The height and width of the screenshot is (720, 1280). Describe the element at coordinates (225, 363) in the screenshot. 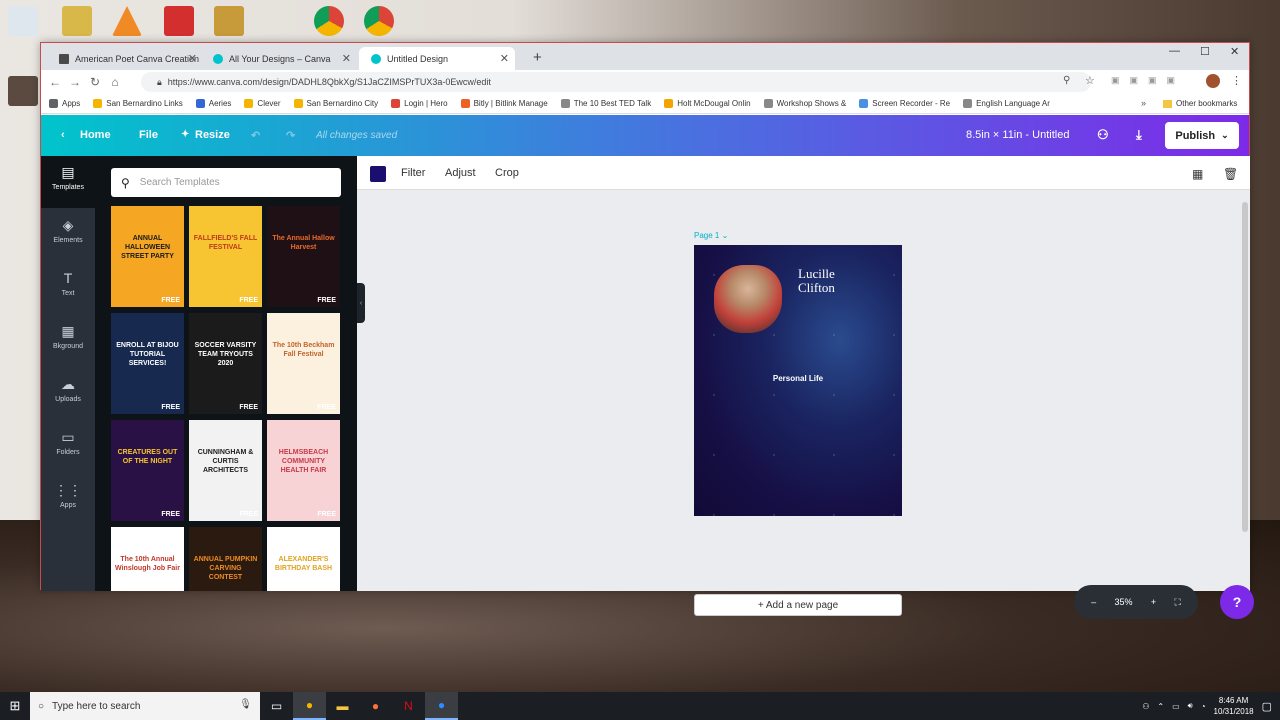

I see `template-thumbnail: SOCCER VARSITY TEAM TRYOUTS 2020 FREE` at that location.